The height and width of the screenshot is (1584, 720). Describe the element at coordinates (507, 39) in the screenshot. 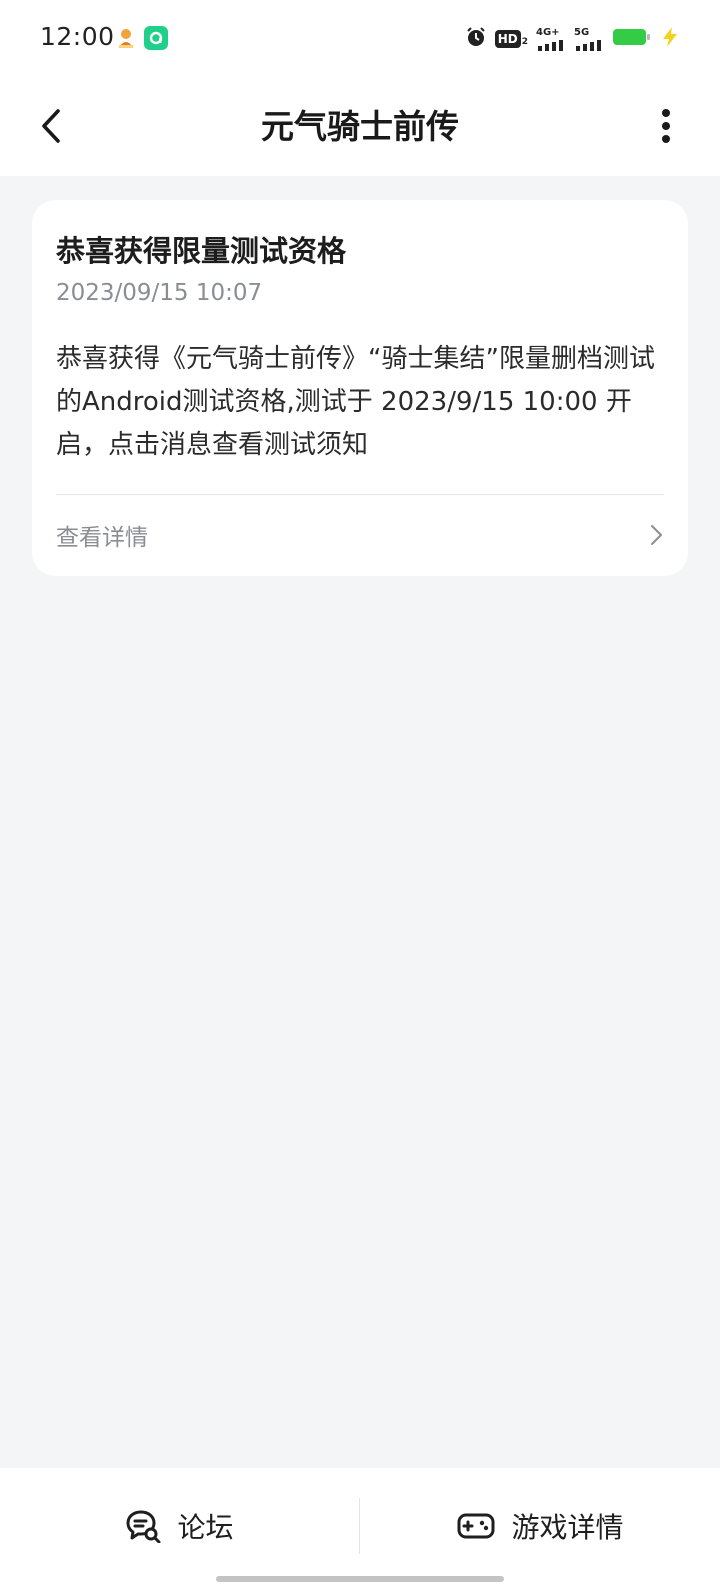

I see `hd-label: HD` at that location.